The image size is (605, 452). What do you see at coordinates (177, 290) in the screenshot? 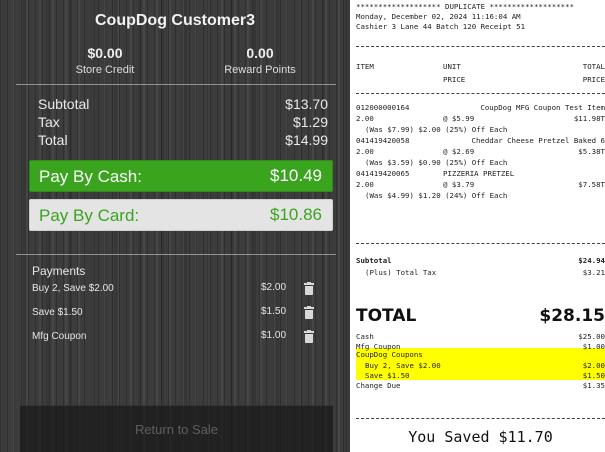
I see `payment-row: Buy 2, Save $2.00 $2.00` at bounding box center [177, 290].